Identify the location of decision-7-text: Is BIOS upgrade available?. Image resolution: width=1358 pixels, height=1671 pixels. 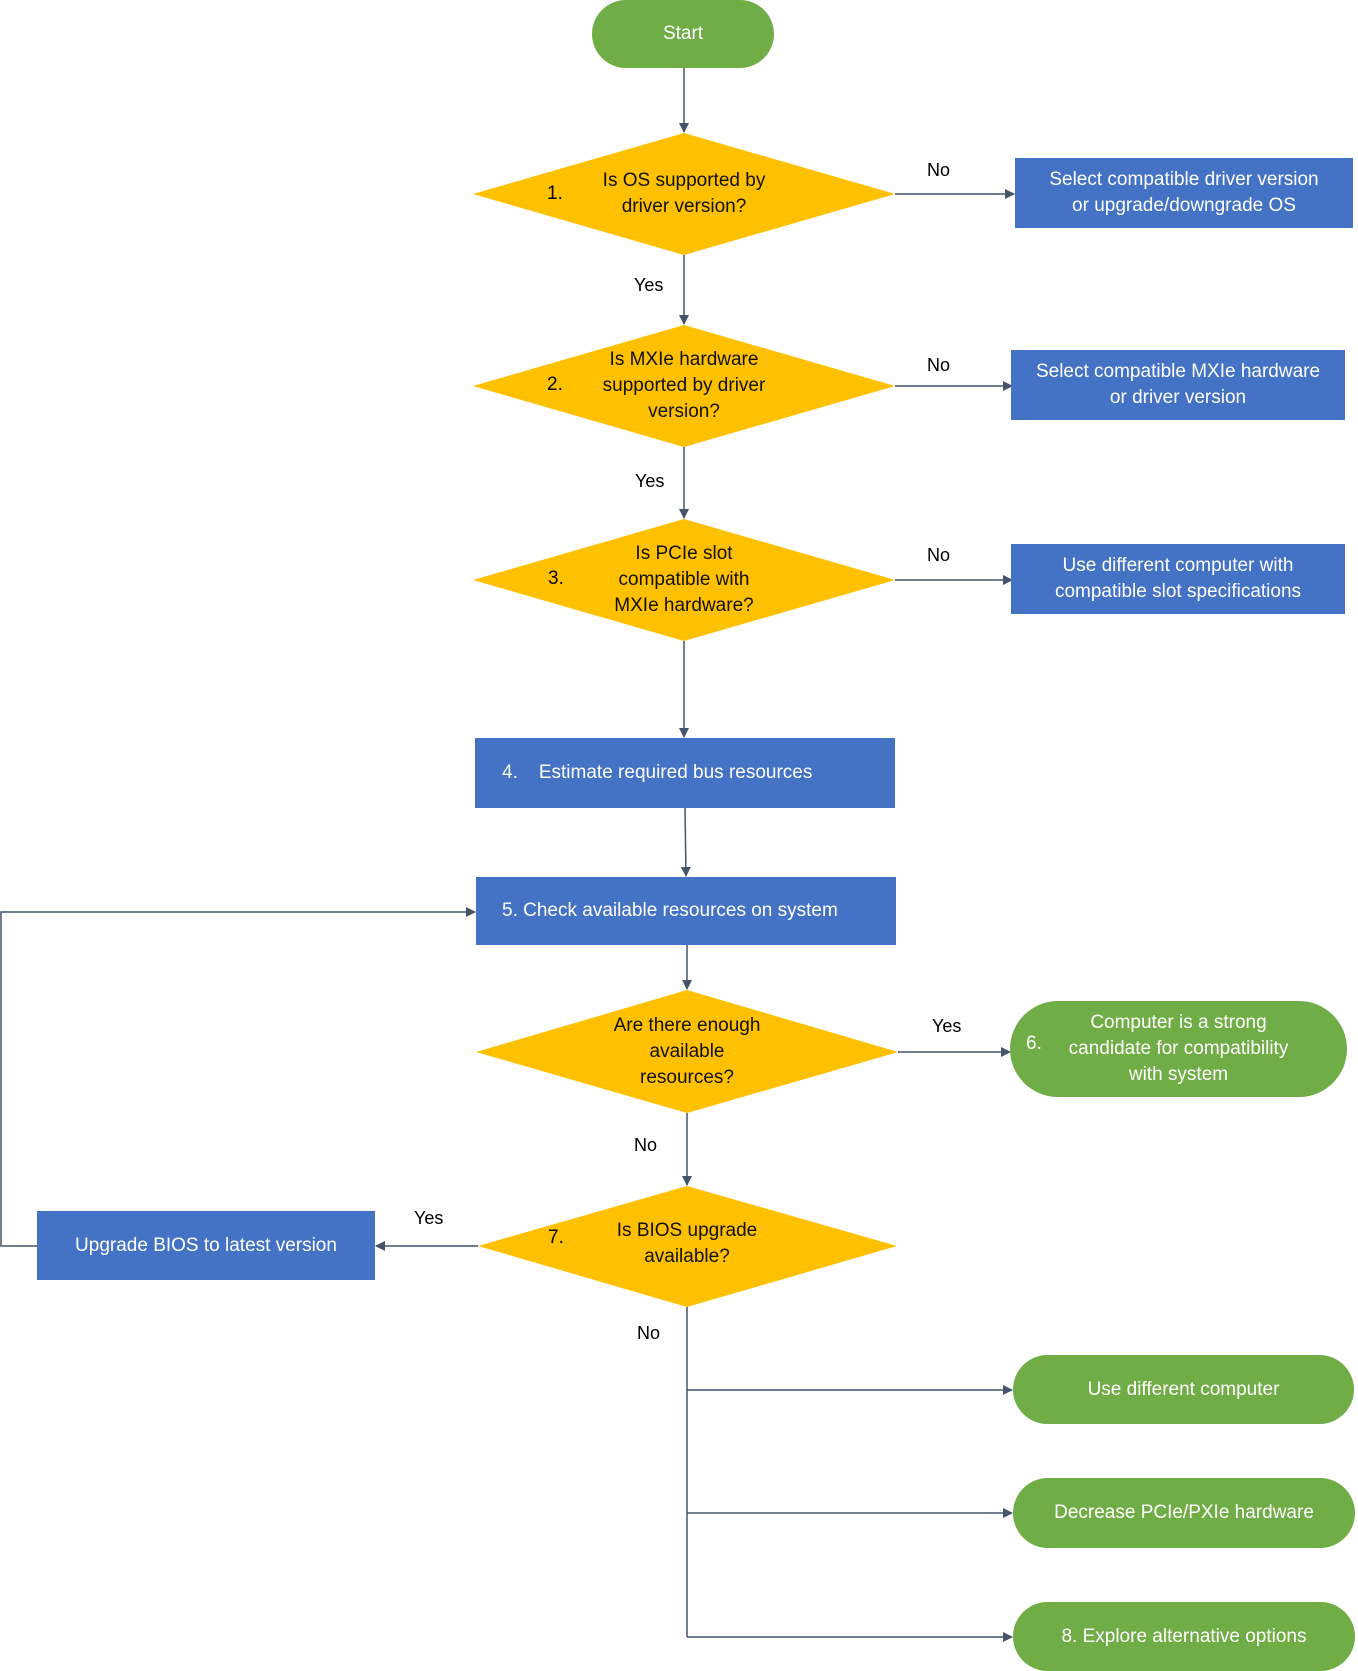
(687, 1243).